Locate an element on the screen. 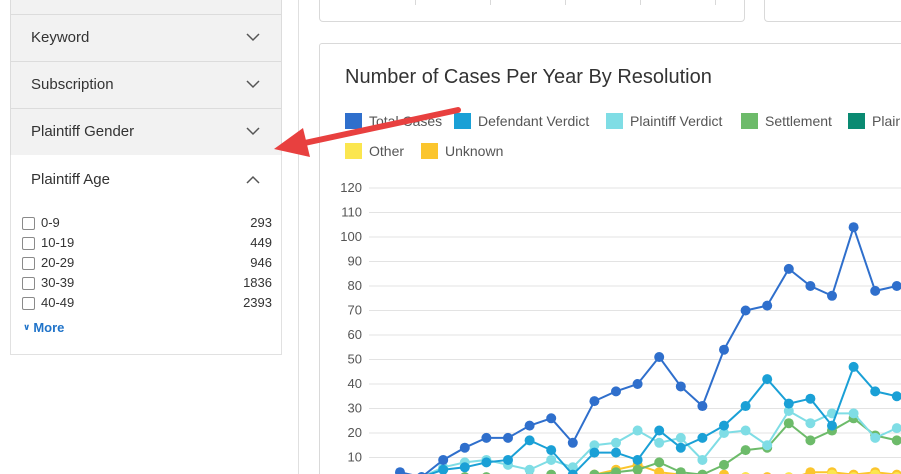 Image resolution: width=901 pixels, height=474 pixels. y-tick-label: 50 is located at coordinates (355, 359).